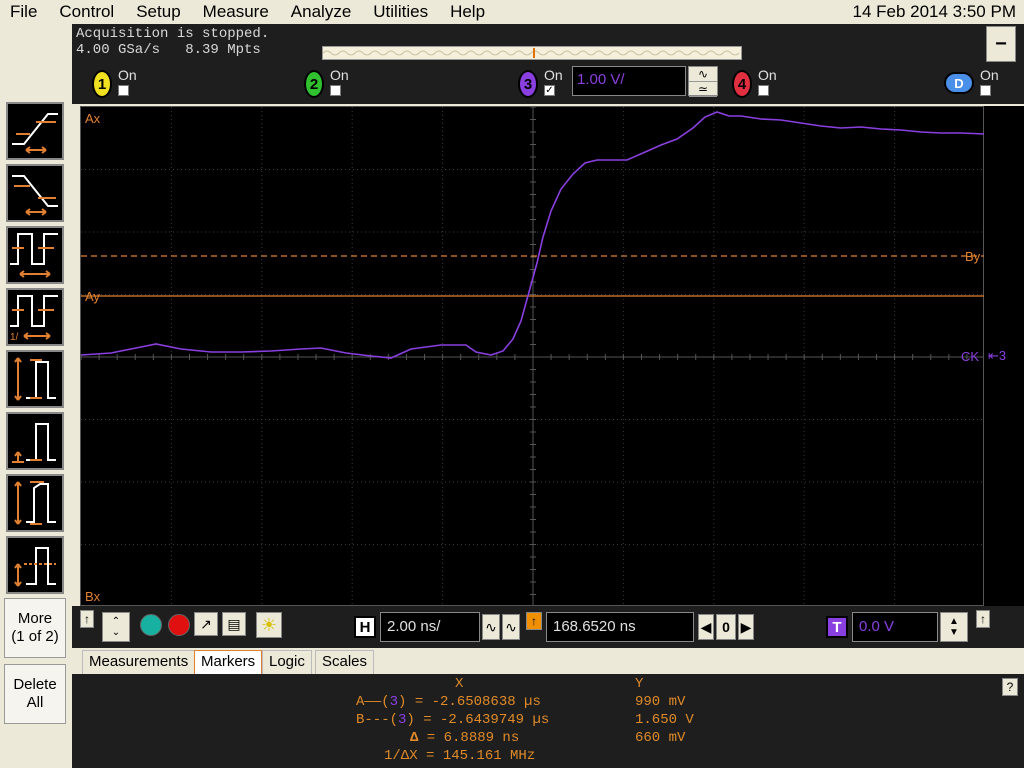 This screenshot has width=1024, height=768. I want to click on channel-3-coupling-buttons: ∿ ≃, so click(703, 81).